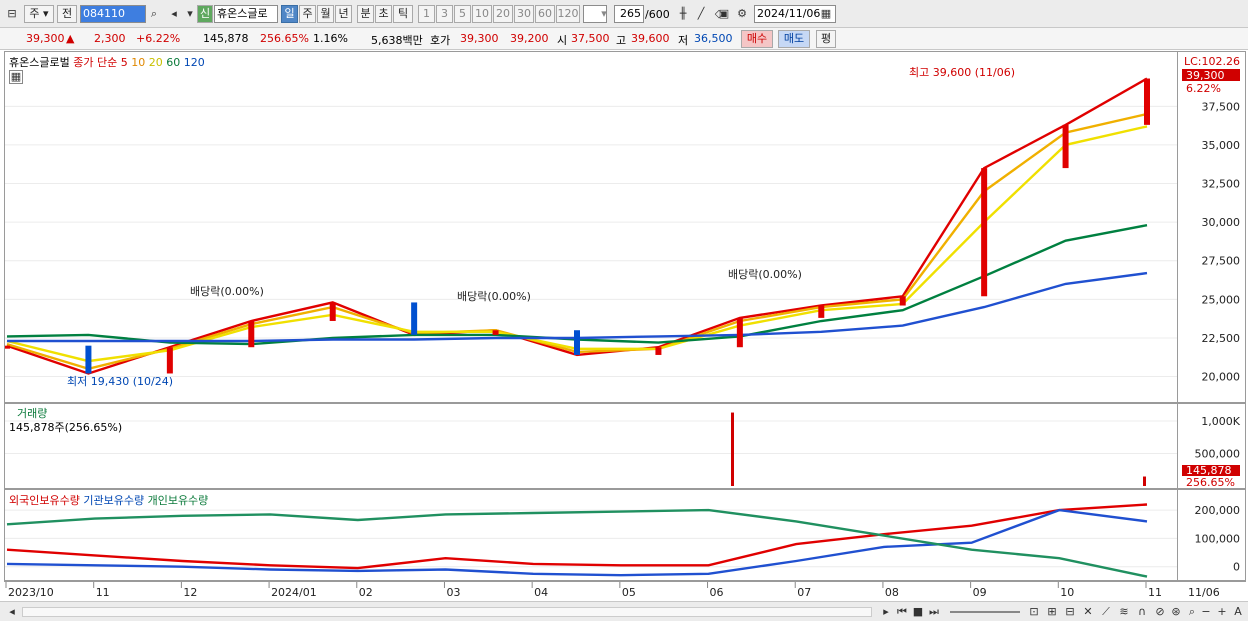 The image size is (1248, 621). Describe the element at coordinates (742, 14) in the screenshot. I see `gear-icon: ⚙` at that location.